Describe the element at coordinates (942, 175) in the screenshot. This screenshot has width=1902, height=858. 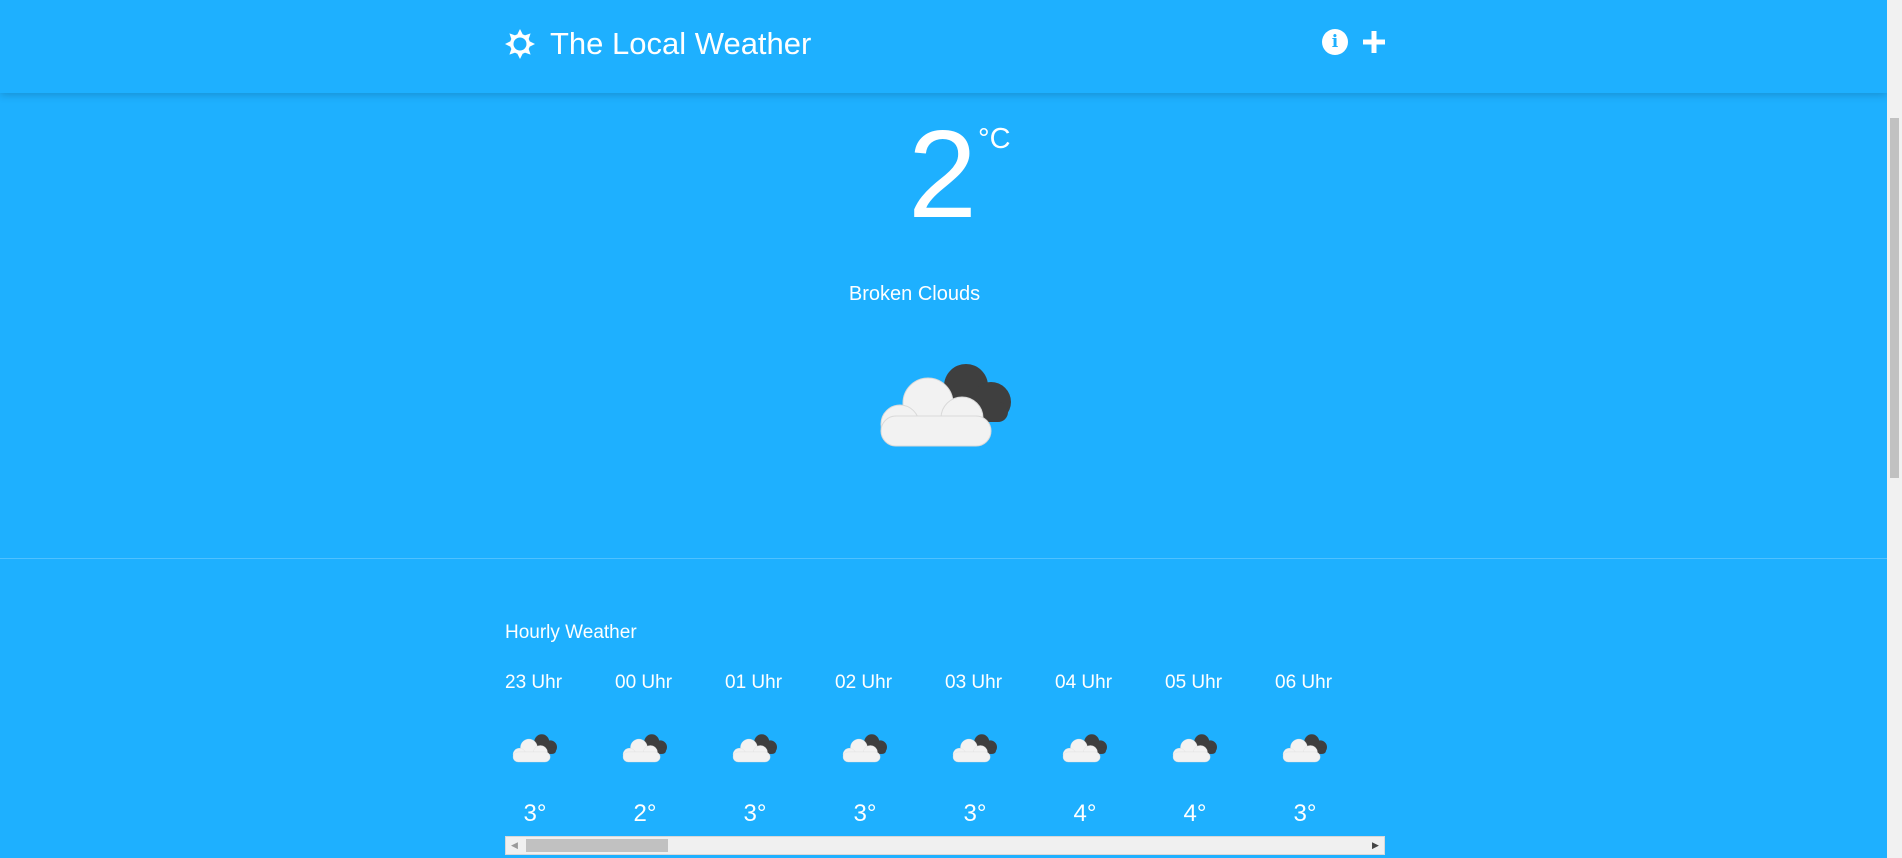
I see `current-temperature: 2` at that location.